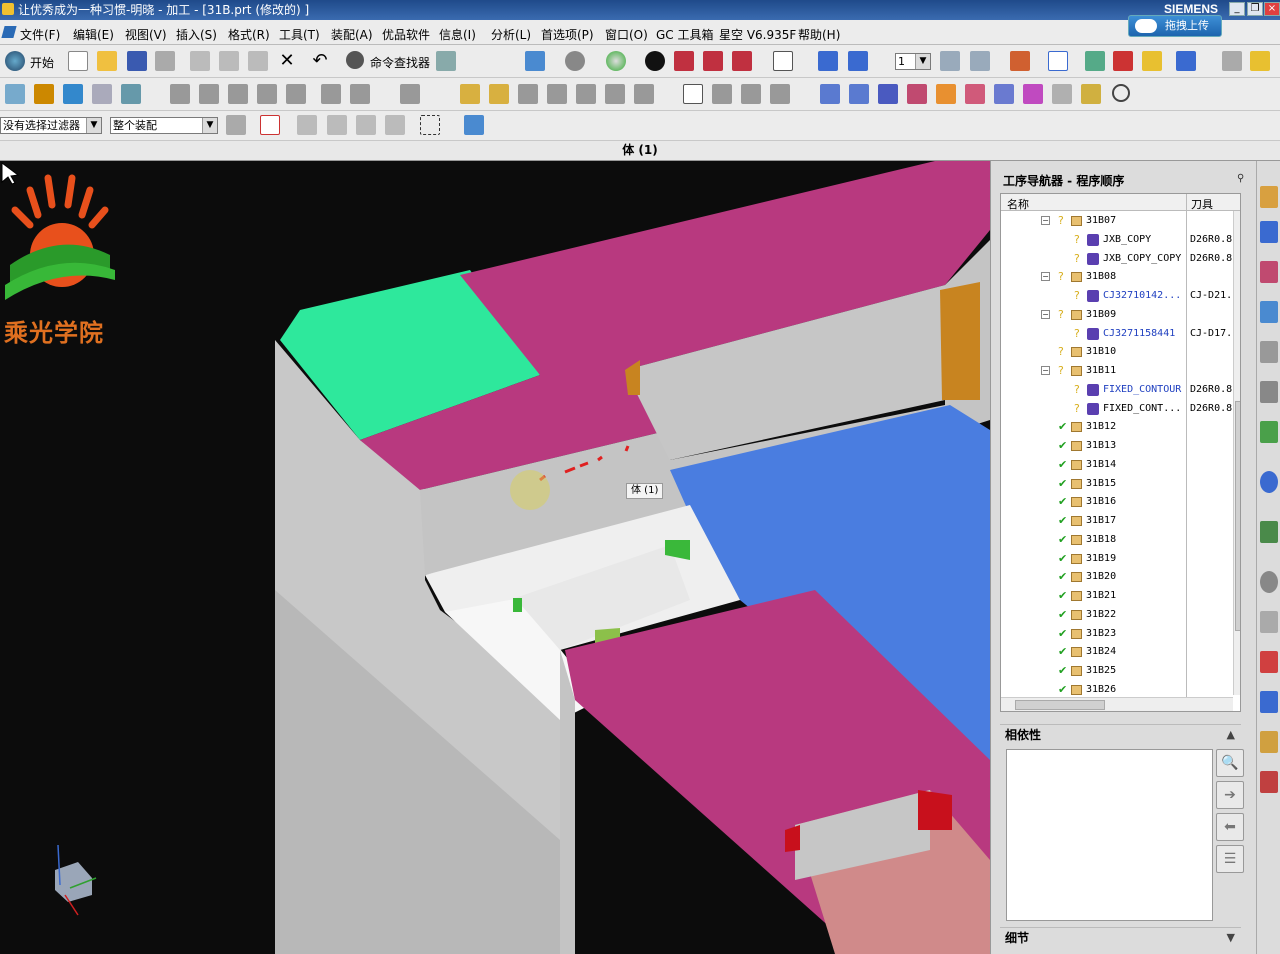  Describe the element at coordinates (1175, 26) in the screenshot. I see `upload-button: 拖拽上传` at that location.